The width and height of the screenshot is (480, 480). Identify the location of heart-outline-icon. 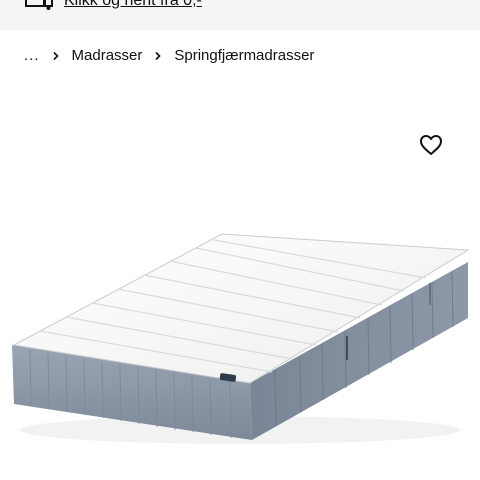
(431, 145).